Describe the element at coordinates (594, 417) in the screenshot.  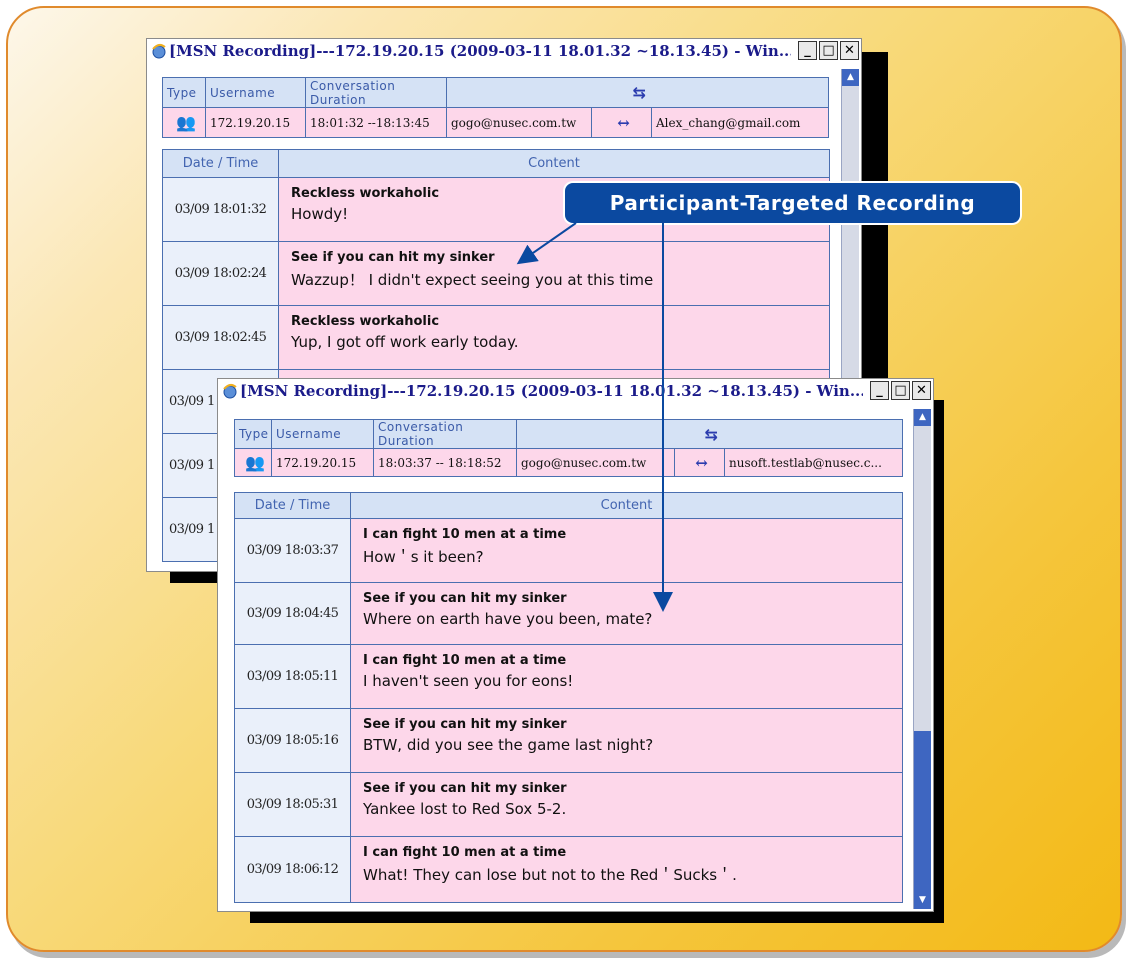
I see `callout-arrows` at that location.